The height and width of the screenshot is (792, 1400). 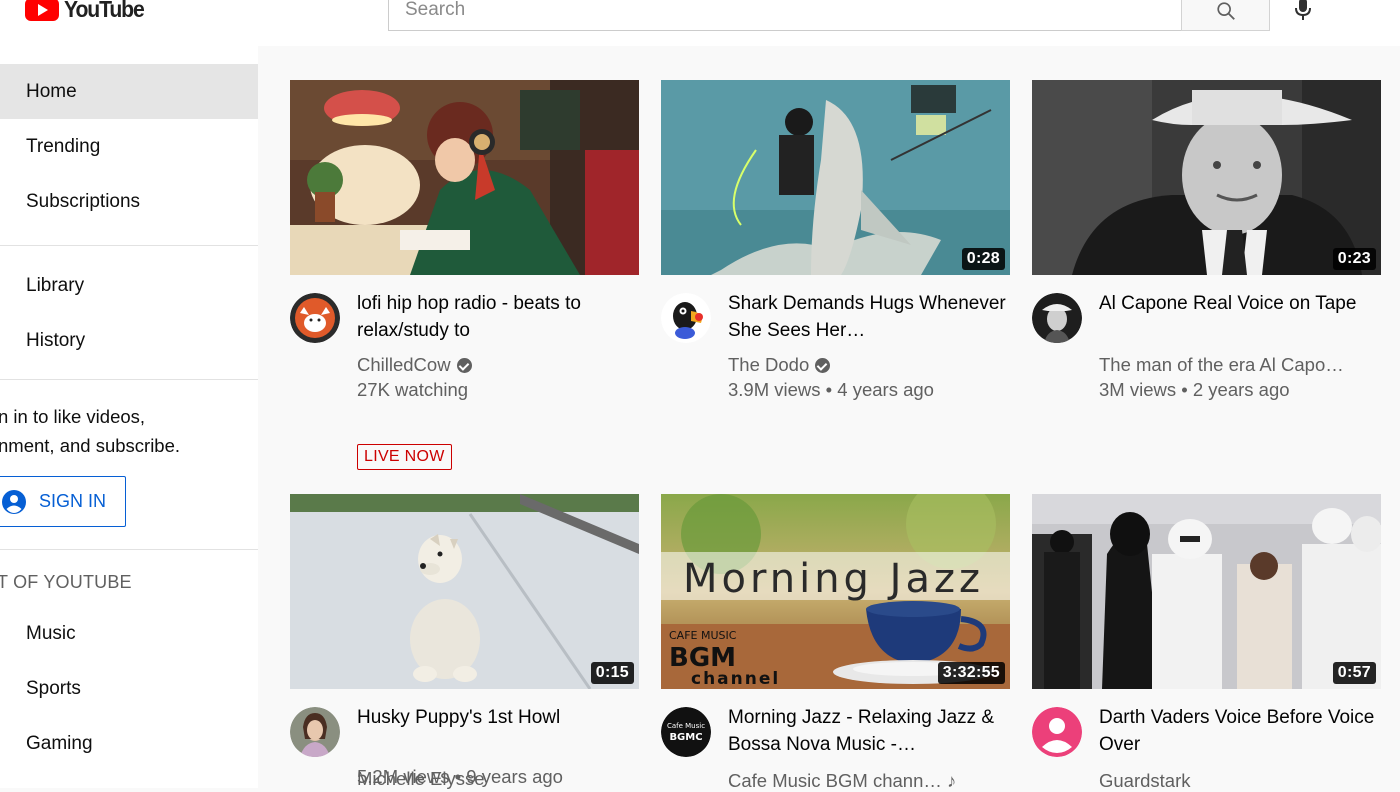 What do you see at coordinates (90, 445) in the screenshot?
I see `signin-prompt-line: nment, and subscribe.` at bounding box center [90, 445].